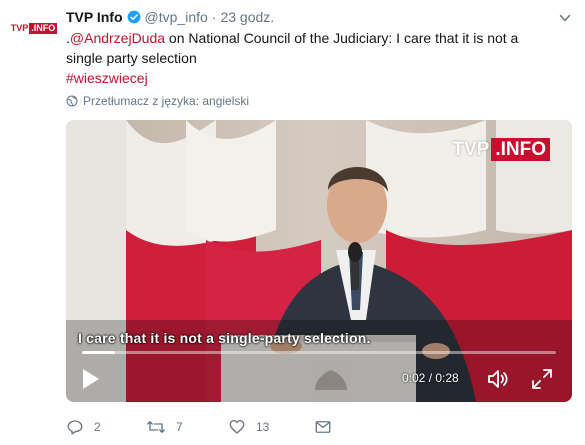  What do you see at coordinates (542, 379) in the screenshot?
I see `fullscreen-icon` at bounding box center [542, 379].